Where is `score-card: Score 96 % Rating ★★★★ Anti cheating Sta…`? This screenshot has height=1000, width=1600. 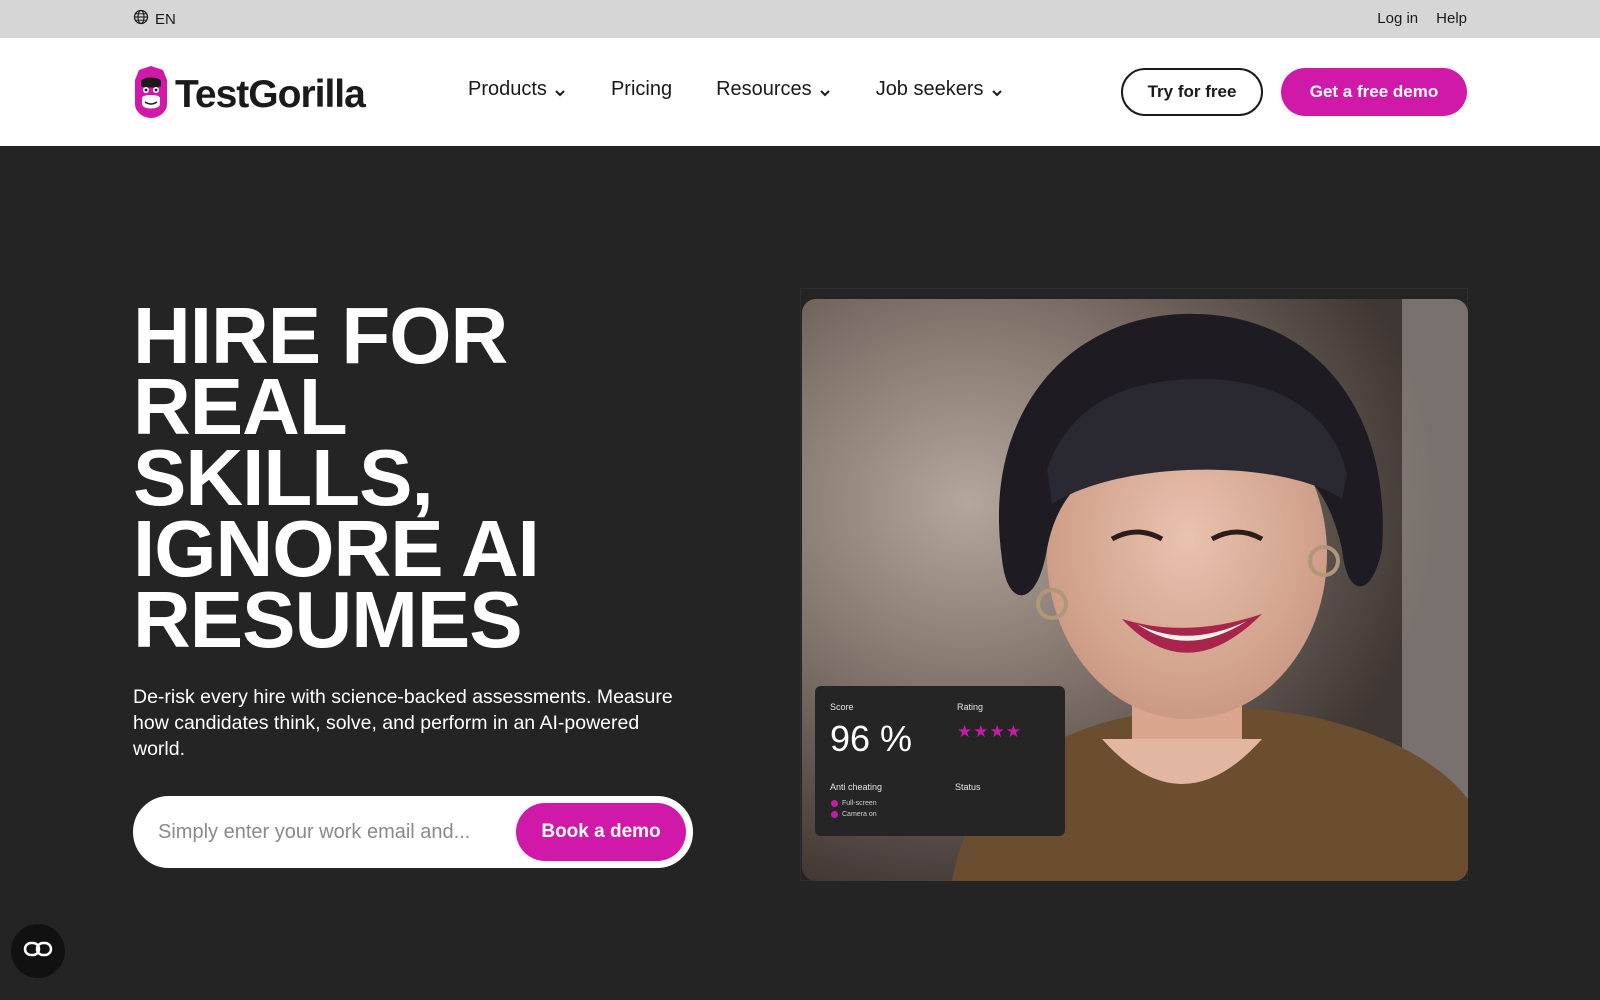 score-card: Score 96 % Rating ★★★★ Anti cheating Sta… is located at coordinates (940, 761).